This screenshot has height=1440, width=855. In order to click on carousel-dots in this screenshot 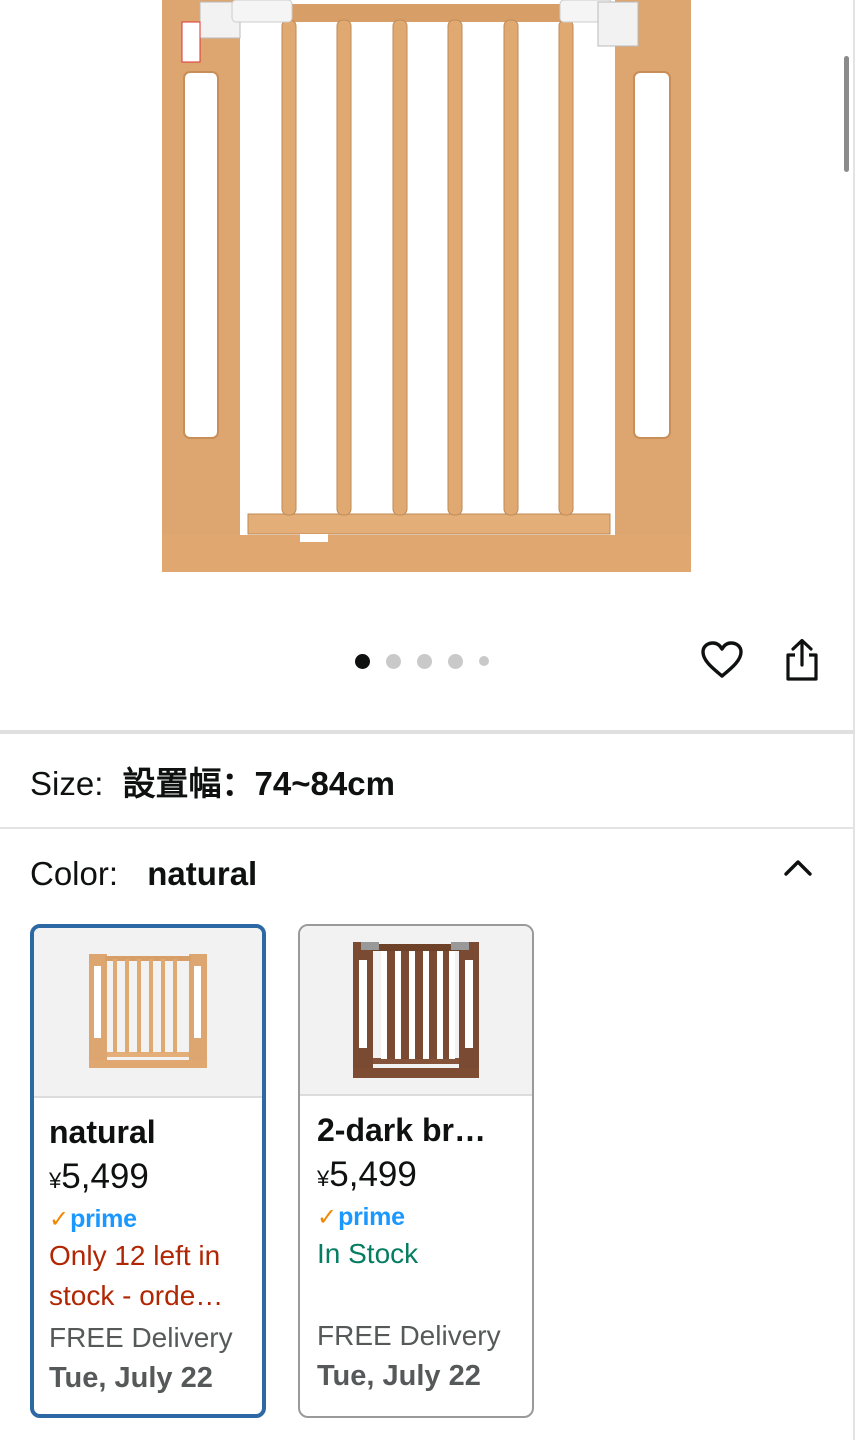, I will do `click(422, 661)`.